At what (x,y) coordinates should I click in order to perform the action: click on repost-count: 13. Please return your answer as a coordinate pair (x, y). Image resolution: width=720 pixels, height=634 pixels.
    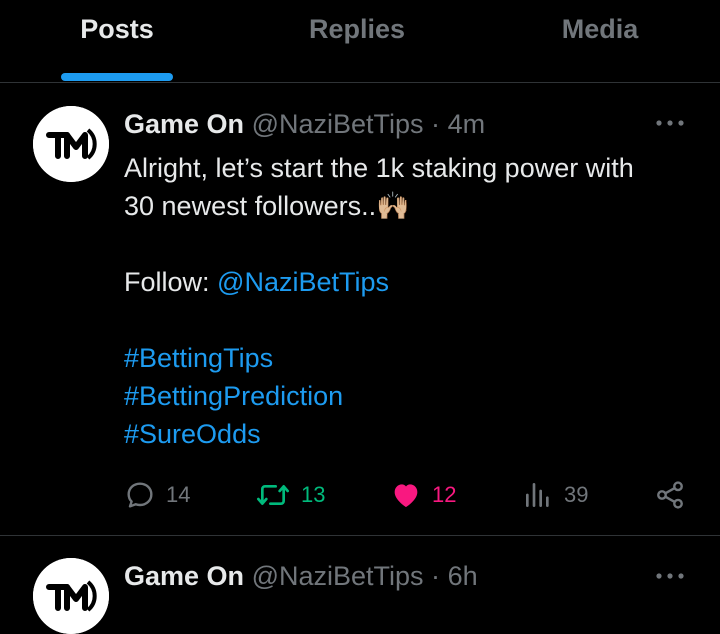
    Looking at the image, I should click on (313, 494).